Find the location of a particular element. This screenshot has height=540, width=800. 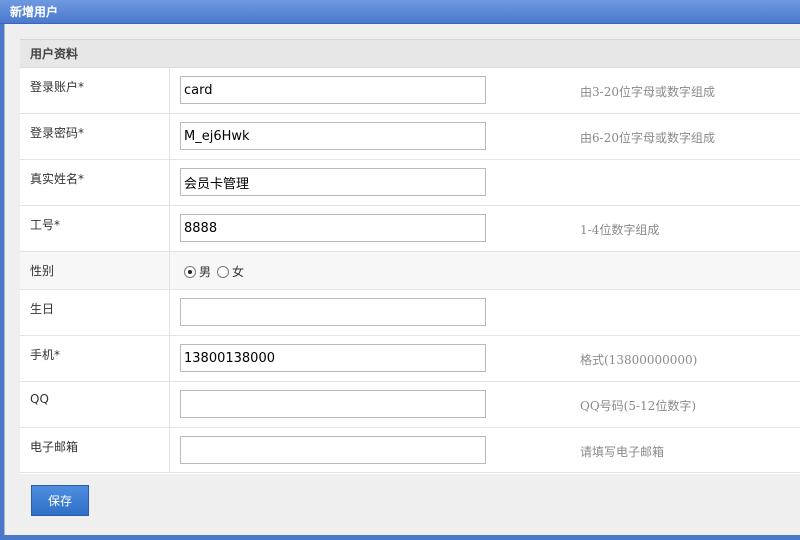

qq-label: QQ is located at coordinates (95, 404).